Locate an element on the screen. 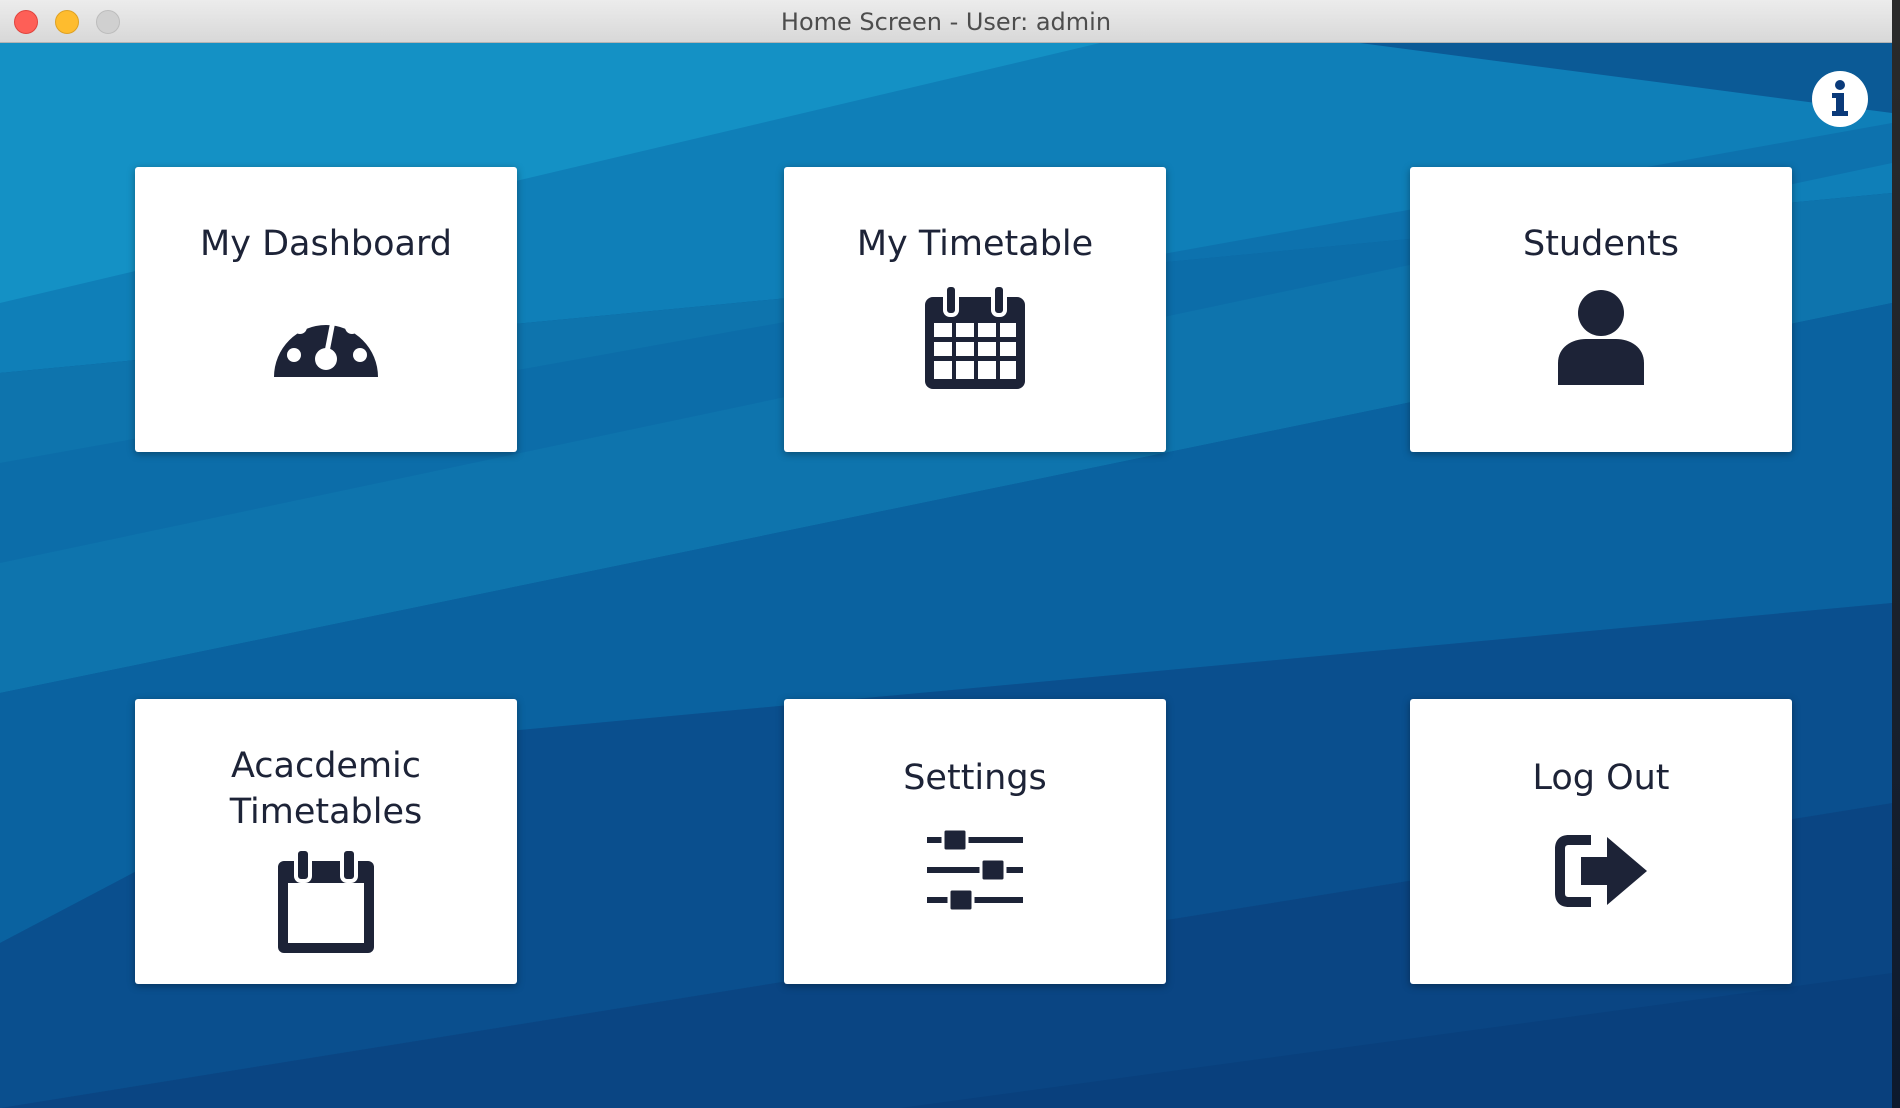 This screenshot has width=1900, height=1108. info-icon is located at coordinates (1840, 99).